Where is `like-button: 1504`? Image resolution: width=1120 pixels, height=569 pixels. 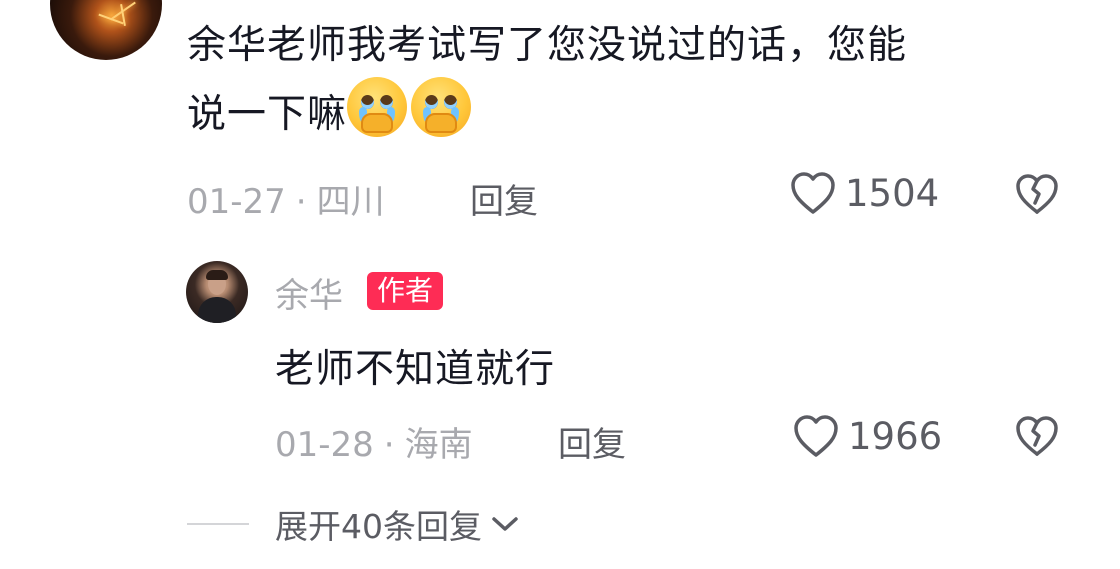
like-button: 1504 is located at coordinates (864, 193).